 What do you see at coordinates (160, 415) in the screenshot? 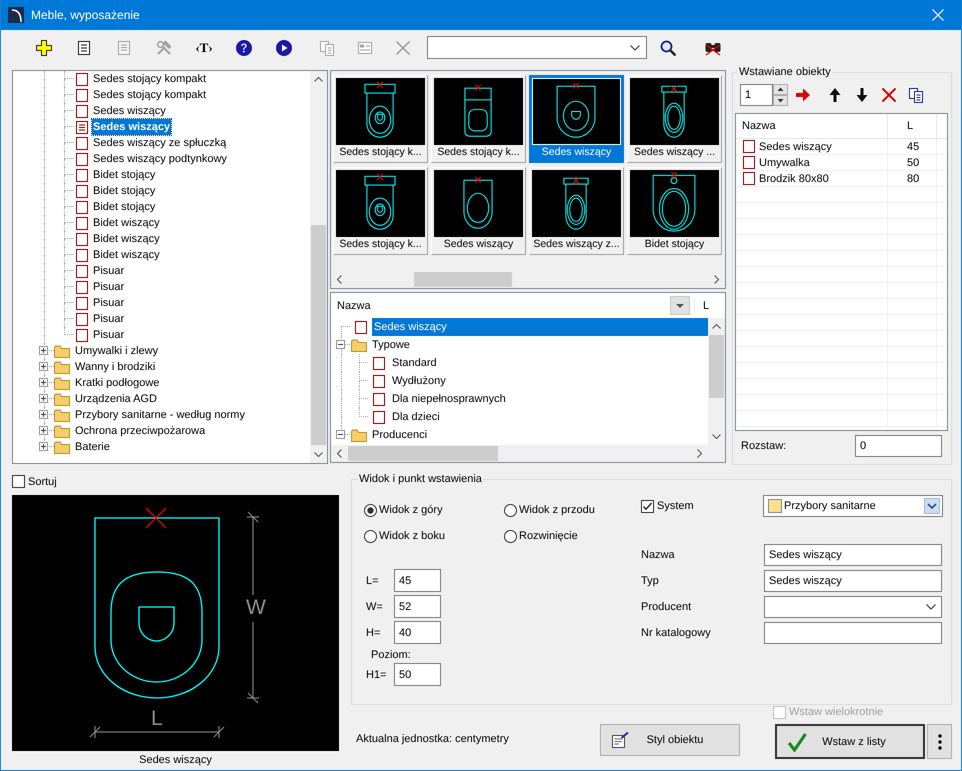
I see `tree-item: Przybory sanitarne - według normy` at bounding box center [160, 415].